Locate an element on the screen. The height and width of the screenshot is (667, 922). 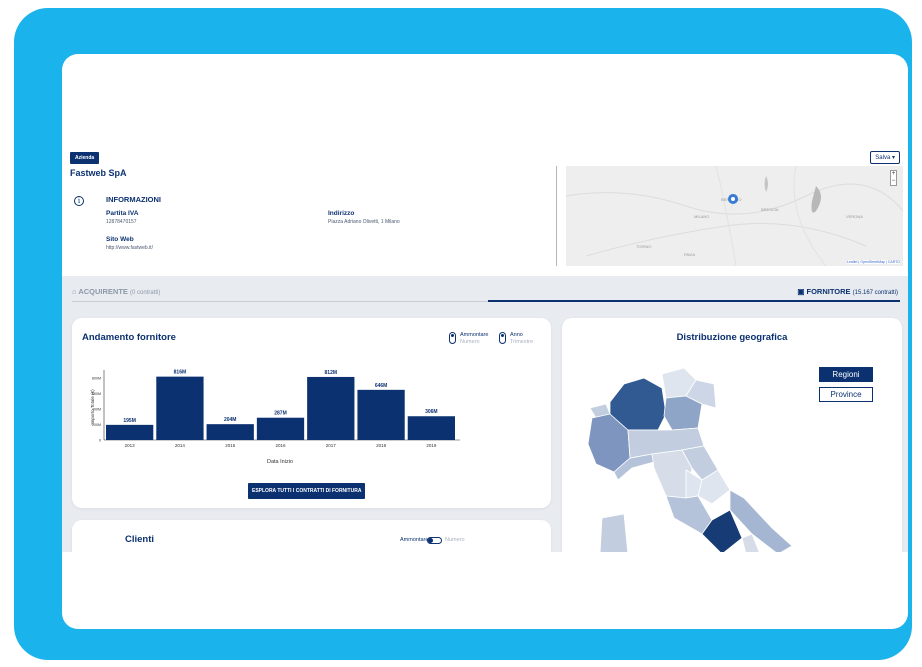
y-axis-label: Importo Totale (€) is located at coordinates (92, 407).